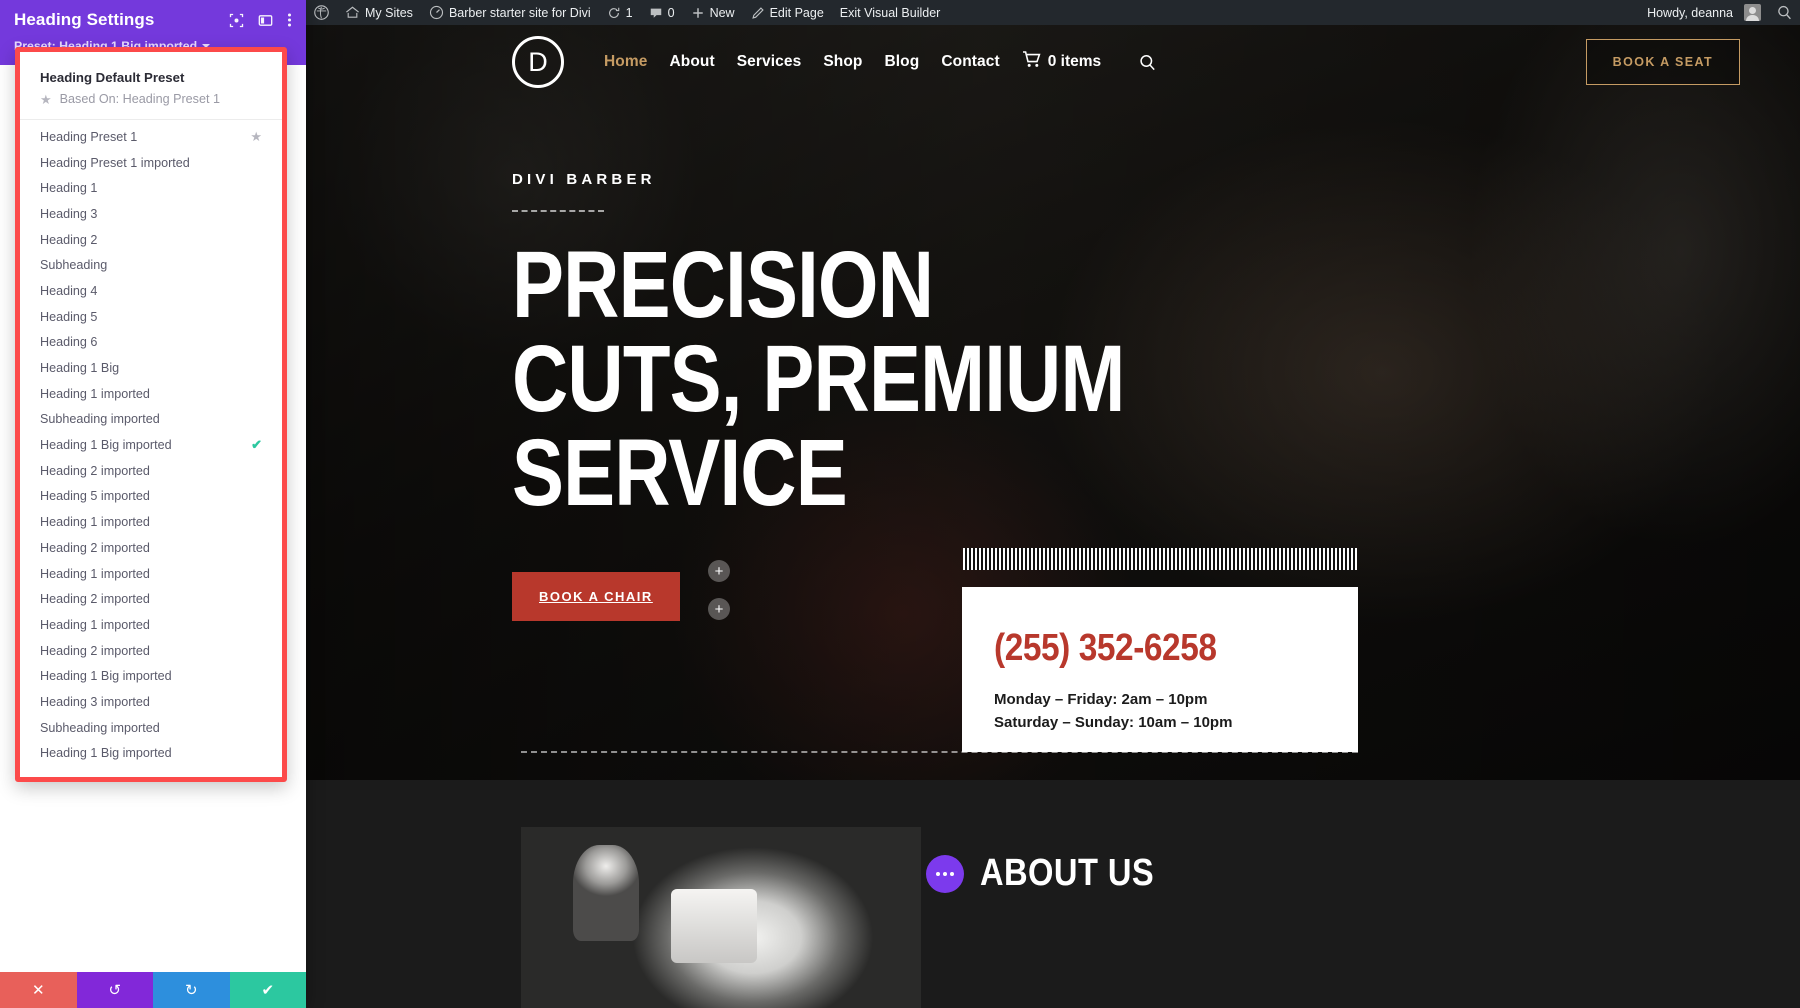 The height and width of the screenshot is (1008, 1800). I want to click on preset-default-subtitle-label: Based On: Heading Preset 1, so click(139, 99).